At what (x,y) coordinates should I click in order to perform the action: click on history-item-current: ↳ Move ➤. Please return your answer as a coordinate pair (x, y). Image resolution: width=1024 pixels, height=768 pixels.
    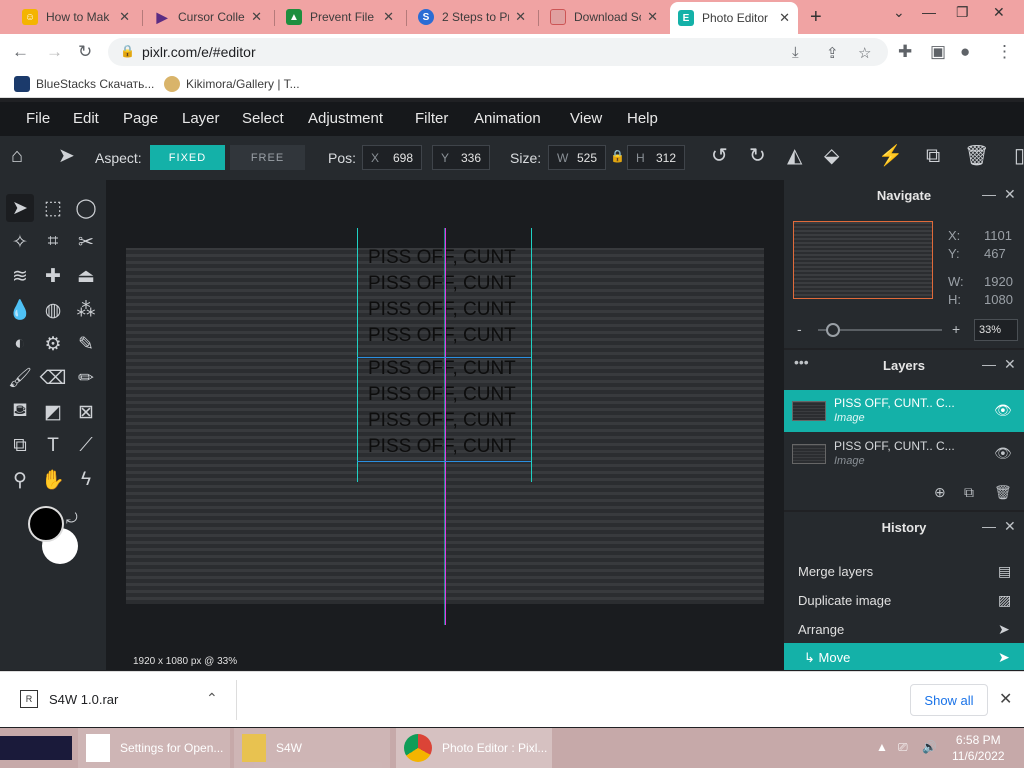
    Looking at the image, I should click on (904, 656).